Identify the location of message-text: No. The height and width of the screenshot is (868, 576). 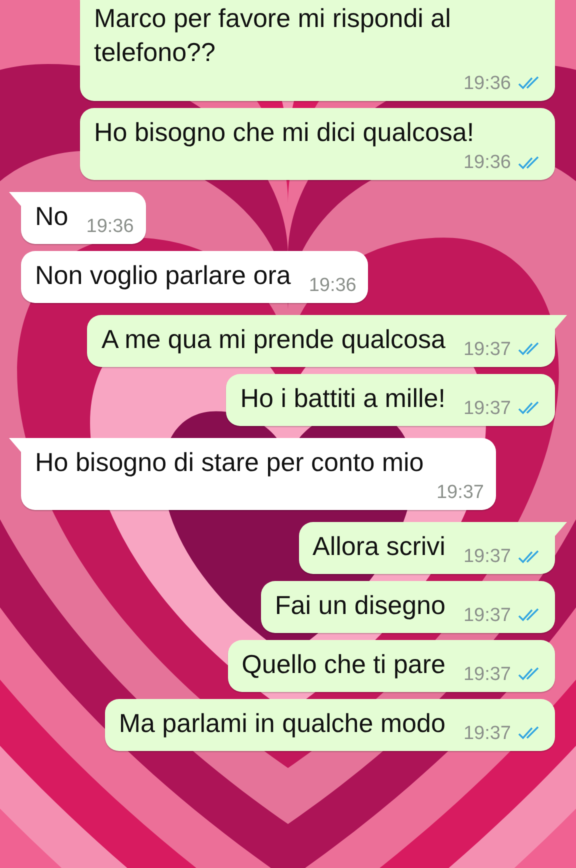
(51, 217).